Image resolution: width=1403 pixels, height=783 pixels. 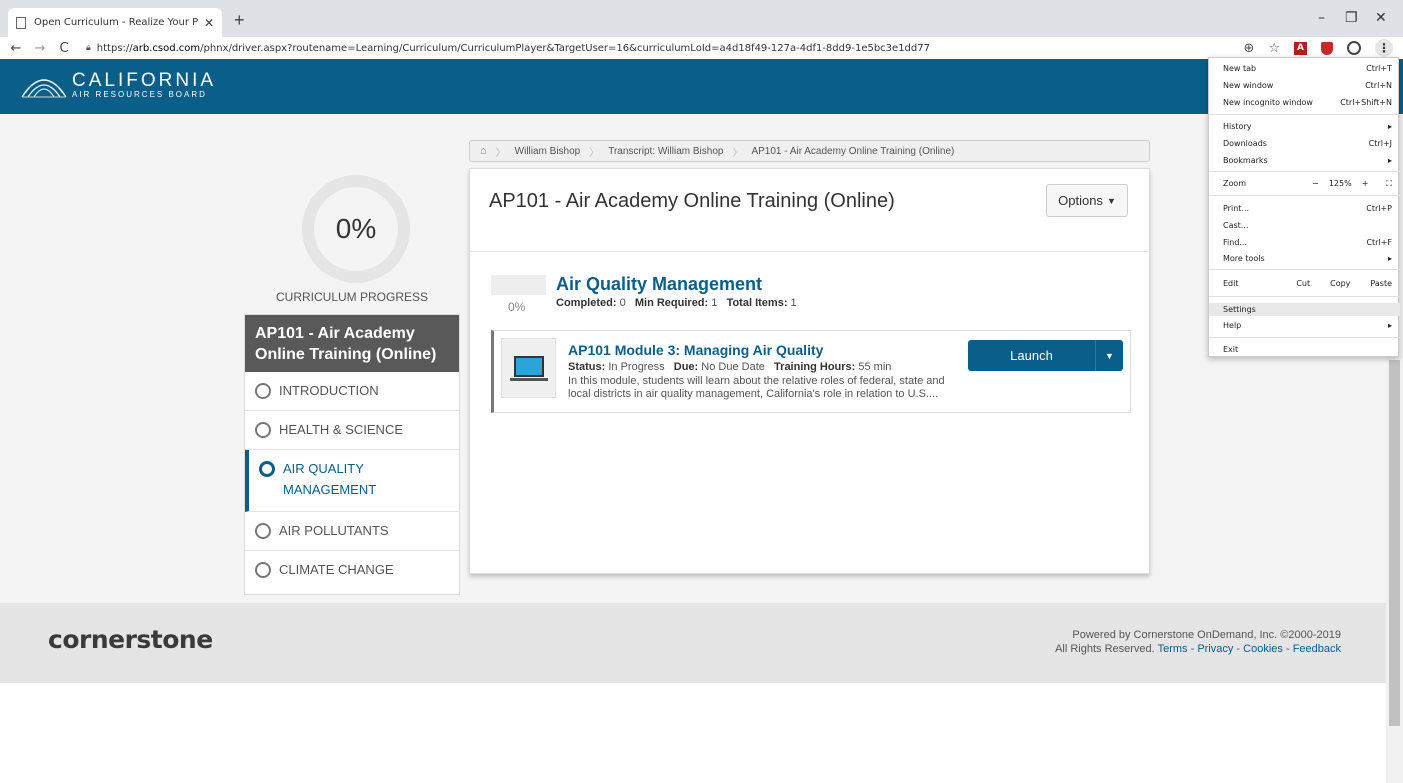 What do you see at coordinates (548, 151) in the screenshot?
I see `breadcrumb-item: William Bishop` at bounding box center [548, 151].